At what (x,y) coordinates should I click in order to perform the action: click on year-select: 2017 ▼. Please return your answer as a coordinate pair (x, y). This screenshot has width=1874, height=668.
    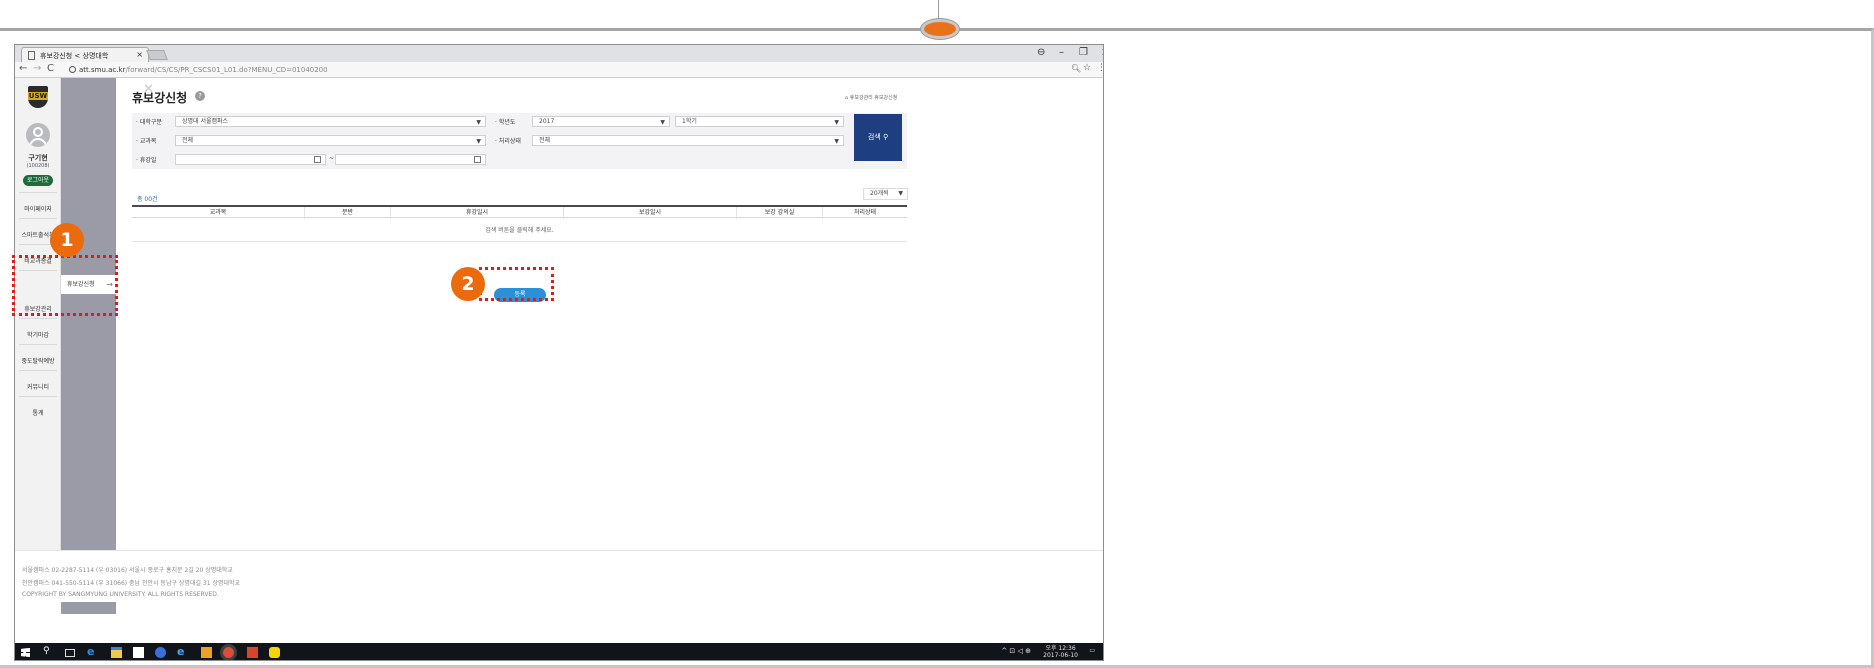
    Looking at the image, I should click on (601, 121).